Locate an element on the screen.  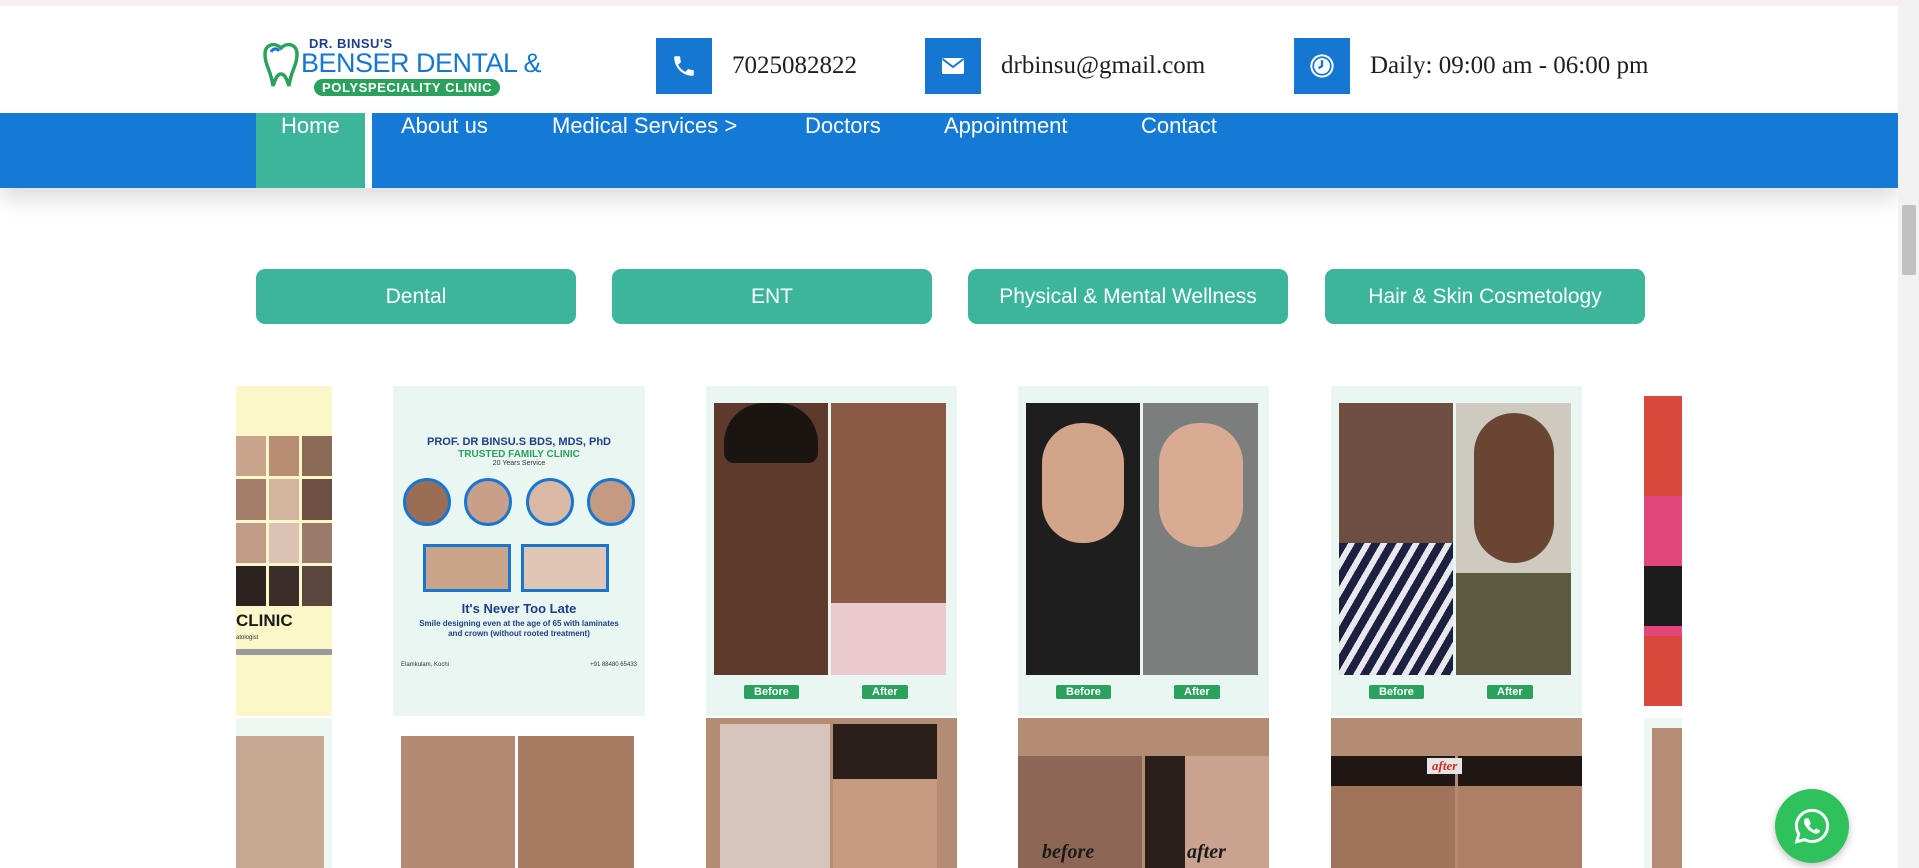
contact-email: drbinsu@gmail.com is located at coordinates (1065, 66).